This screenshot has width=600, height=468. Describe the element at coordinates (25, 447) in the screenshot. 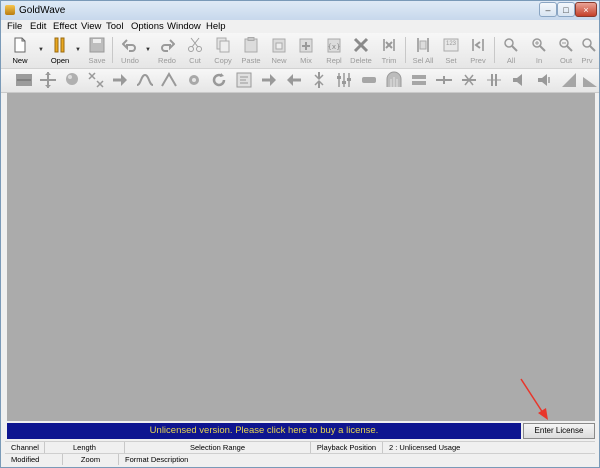

I see `status-channel: Channel` at that location.